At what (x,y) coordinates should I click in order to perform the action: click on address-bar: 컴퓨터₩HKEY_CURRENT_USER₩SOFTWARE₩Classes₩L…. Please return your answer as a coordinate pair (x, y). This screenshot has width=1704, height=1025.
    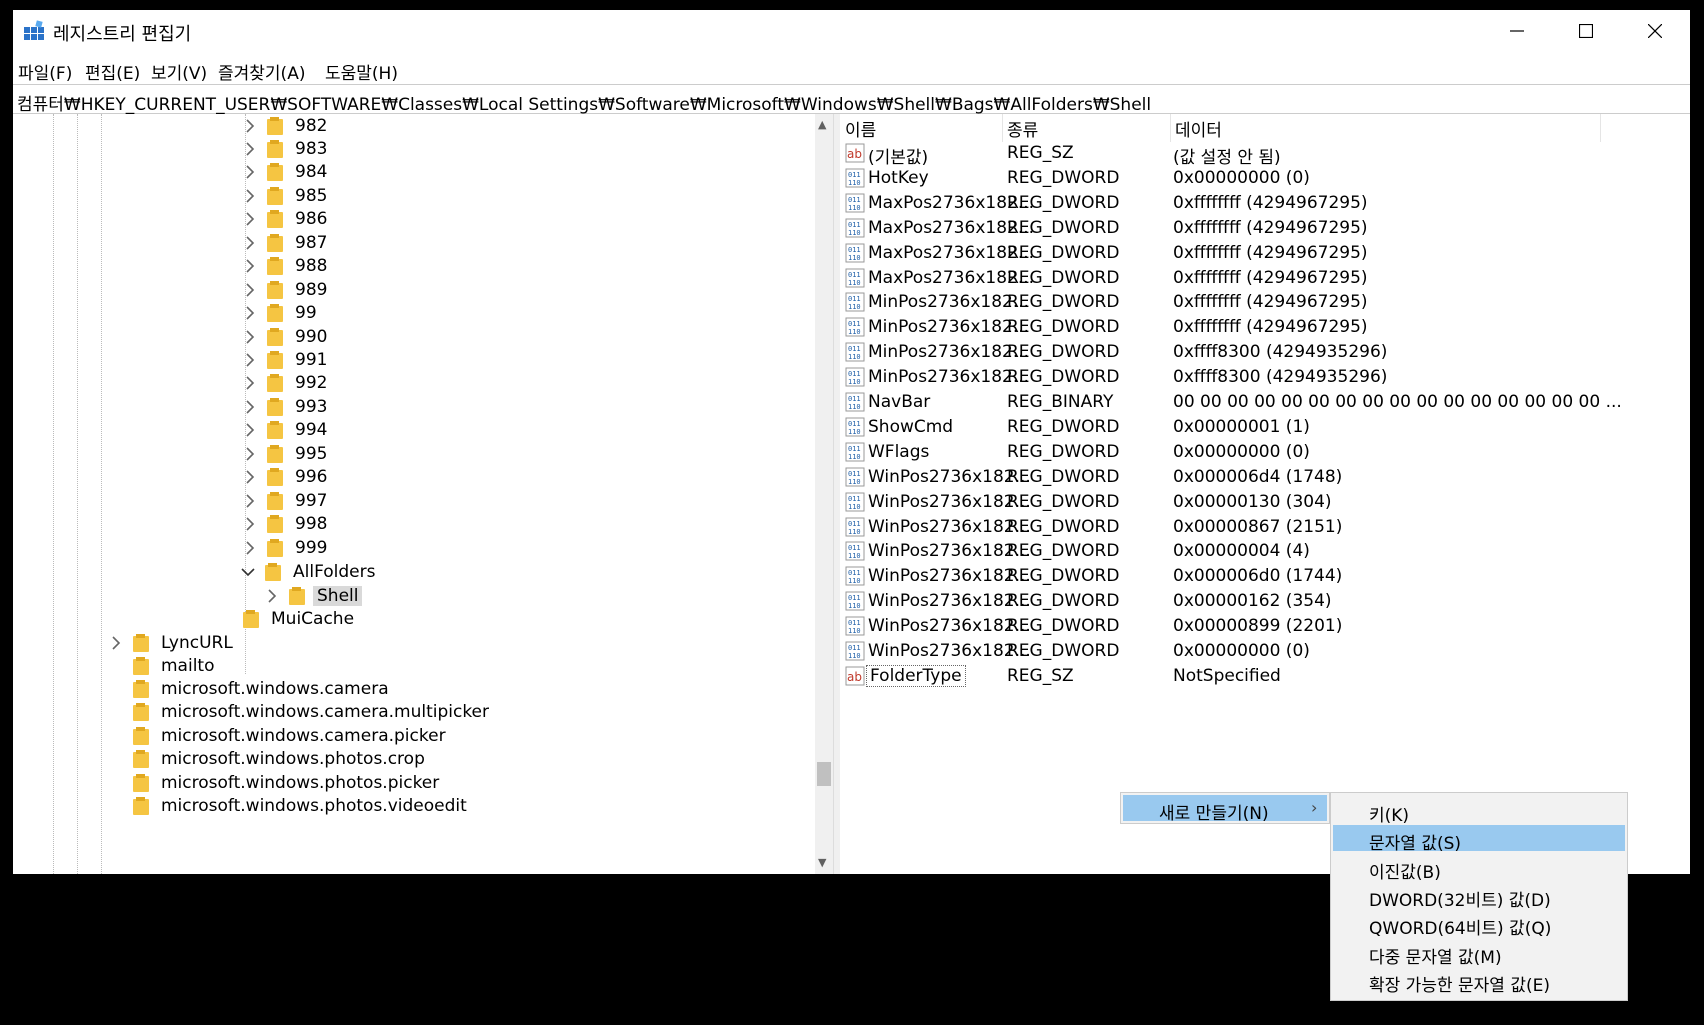
    Looking at the image, I should click on (851, 99).